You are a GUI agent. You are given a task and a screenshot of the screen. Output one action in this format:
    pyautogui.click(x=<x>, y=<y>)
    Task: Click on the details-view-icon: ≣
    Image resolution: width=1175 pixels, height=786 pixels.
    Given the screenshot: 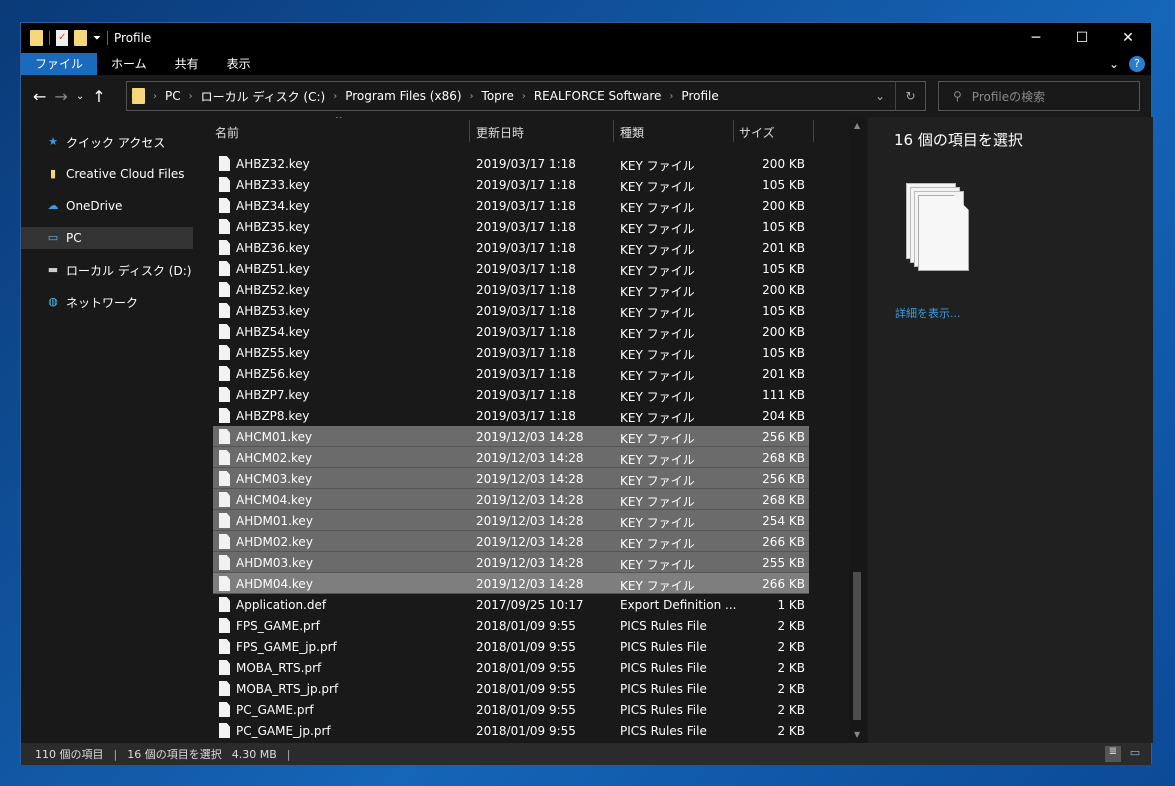 What is the action you would take?
    pyautogui.click(x=1113, y=754)
    